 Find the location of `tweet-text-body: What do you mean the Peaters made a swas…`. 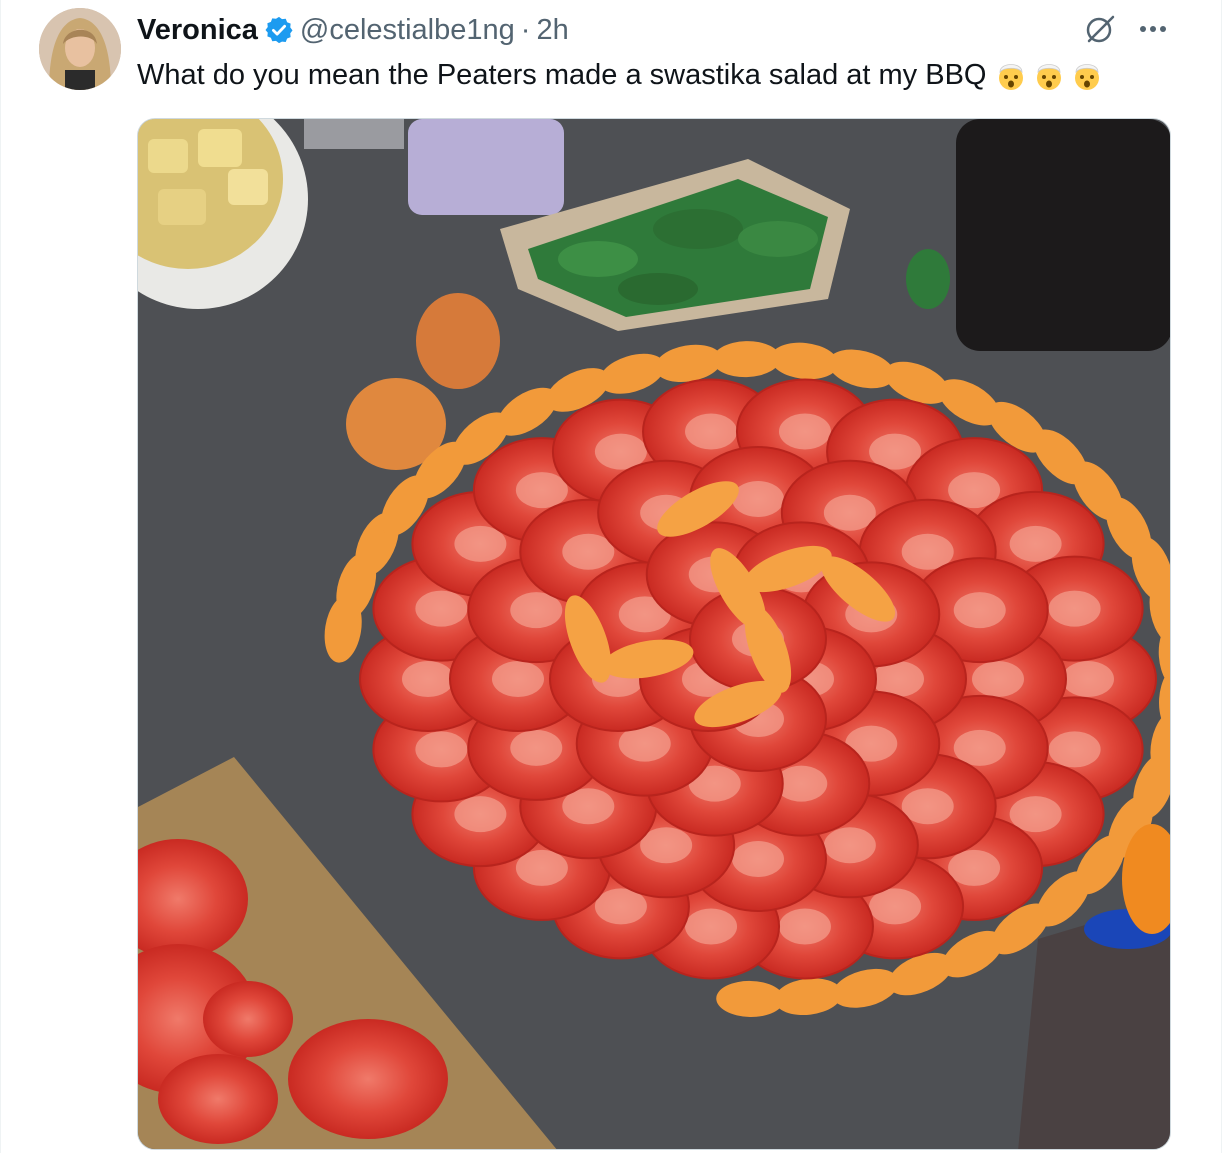

tweet-text-body: What do you mean the Peaters made a swas… is located at coordinates (562, 75).